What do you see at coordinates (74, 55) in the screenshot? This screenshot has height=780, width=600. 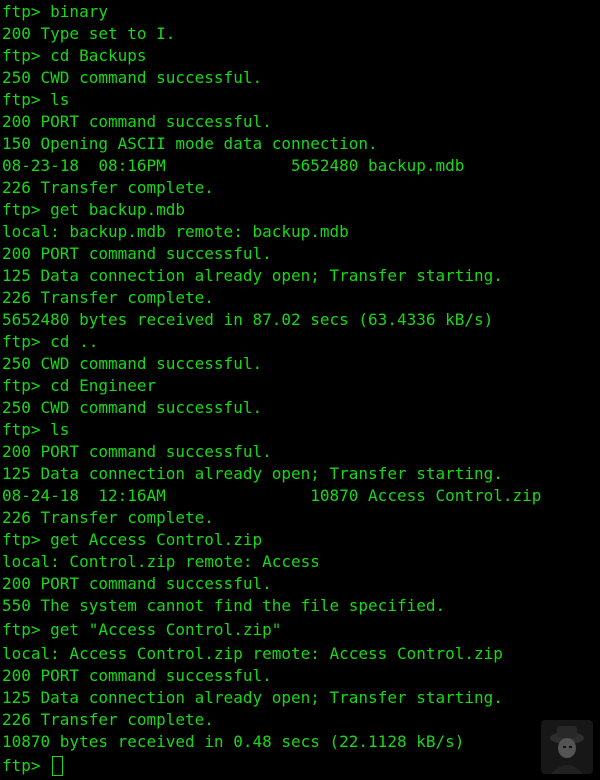 I see `terminal-command-line: ftp> cd Backups` at bounding box center [74, 55].